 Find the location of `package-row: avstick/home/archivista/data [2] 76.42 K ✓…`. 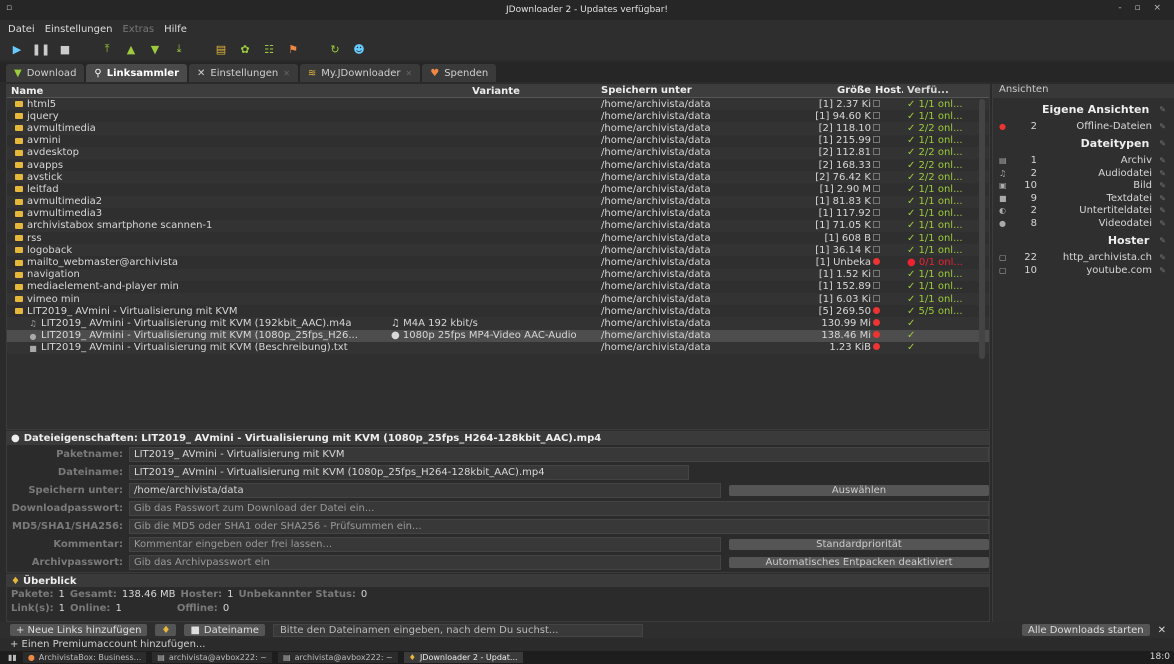

package-row: avstick/home/archivista/data [2] 76.42 K ✓… is located at coordinates (498, 177).